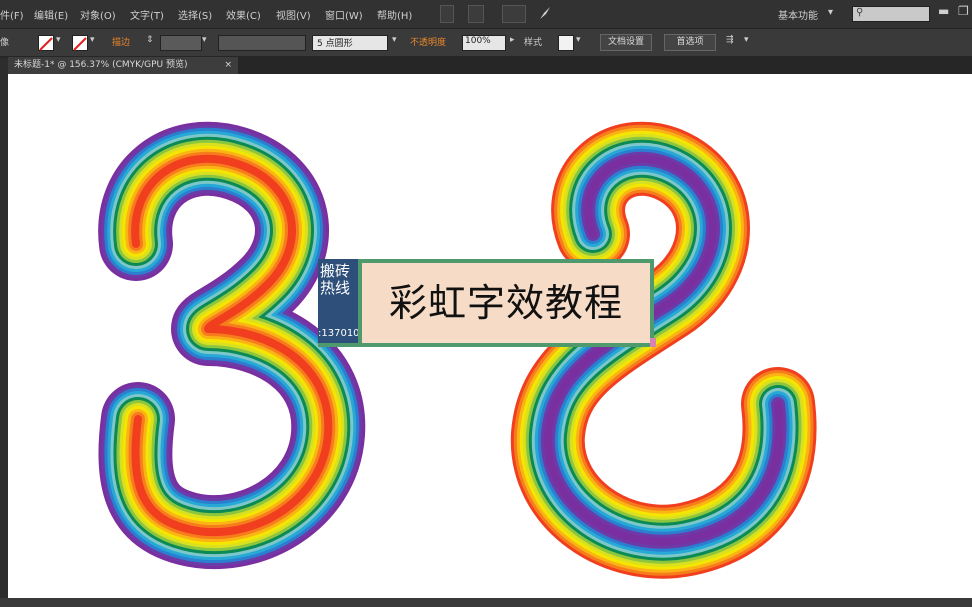 The width and height of the screenshot is (972, 607). What do you see at coordinates (486, 65) in the screenshot?
I see `document-tab-bar: 未标题-1* @ 156.37% (CMYK/GPU 预览) ×` at bounding box center [486, 65].